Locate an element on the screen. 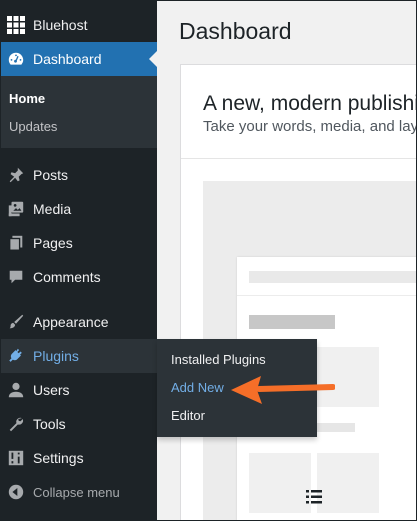 The height and width of the screenshot is (521, 417). collapse-icon is located at coordinates (16, 492).